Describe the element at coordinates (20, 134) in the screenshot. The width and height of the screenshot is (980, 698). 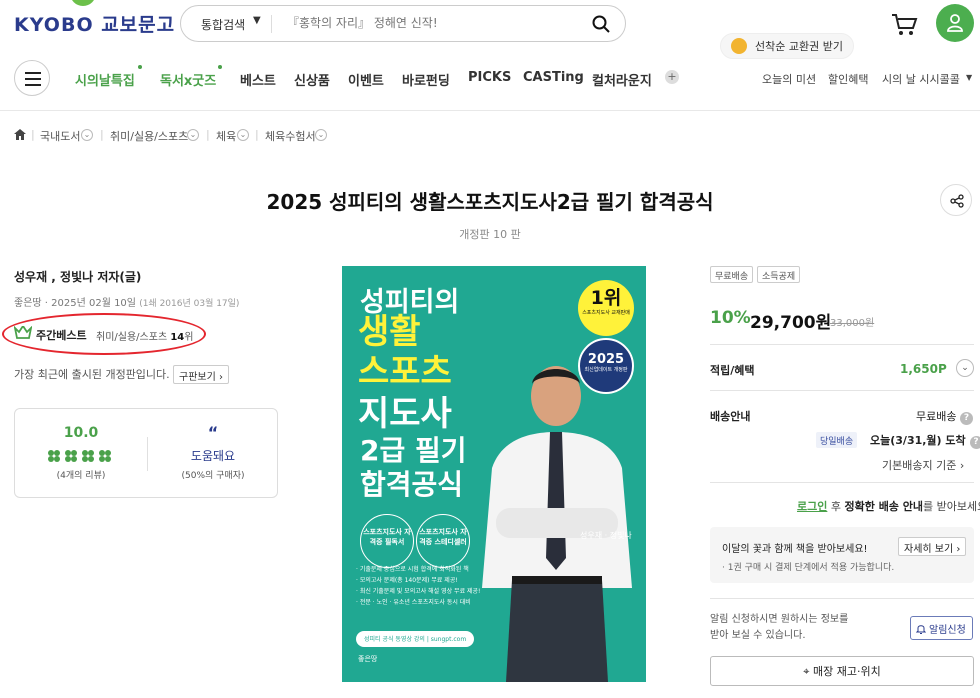
I see `home-icon` at that location.